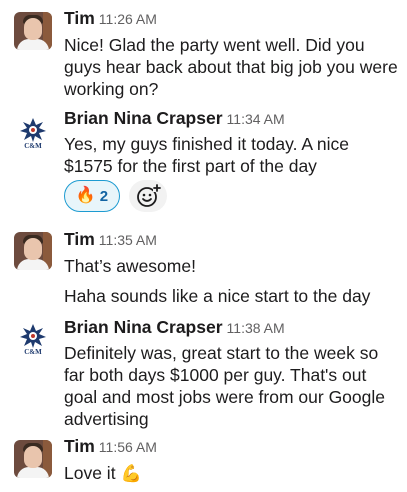 The image size is (407, 492). What do you see at coordinates (128, 240) in the screenshot?
I see `timestamp: 11:35 AM` at bounding box center [128, 240].